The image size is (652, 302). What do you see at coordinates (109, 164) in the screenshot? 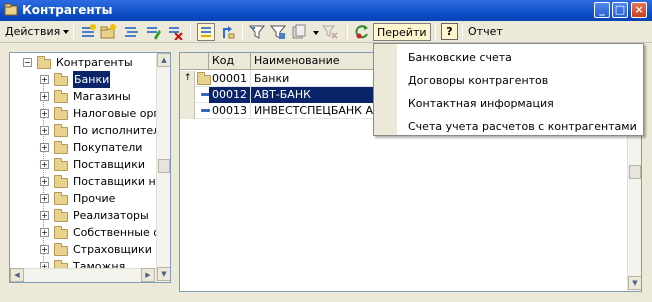
I see `tree-item-label: Поставщики` at bounding box center [109, 164].